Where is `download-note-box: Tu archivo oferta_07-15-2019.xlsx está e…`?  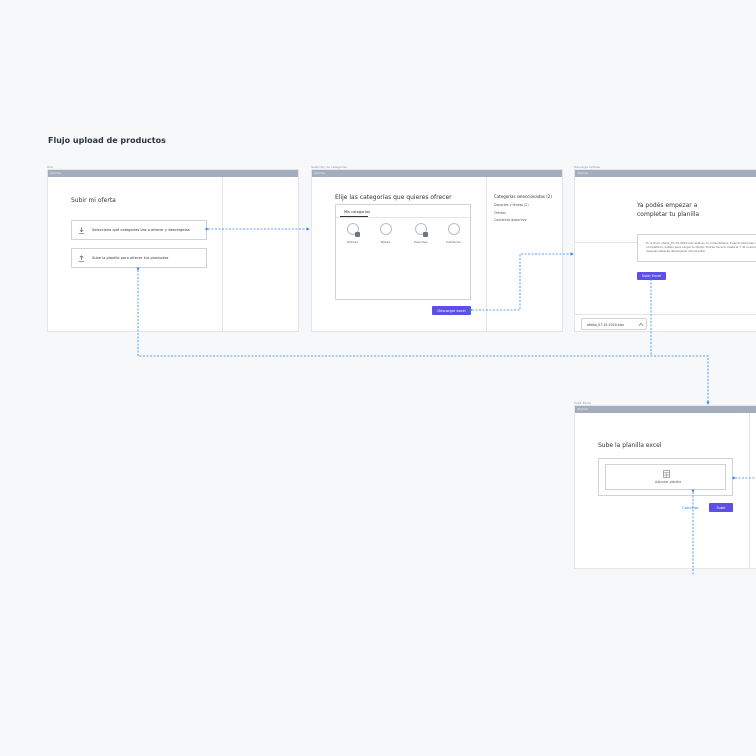 download-note-box: Tu archivo oferta_07-15-2019.xlsx está e… is located at coordinates (696, 248).